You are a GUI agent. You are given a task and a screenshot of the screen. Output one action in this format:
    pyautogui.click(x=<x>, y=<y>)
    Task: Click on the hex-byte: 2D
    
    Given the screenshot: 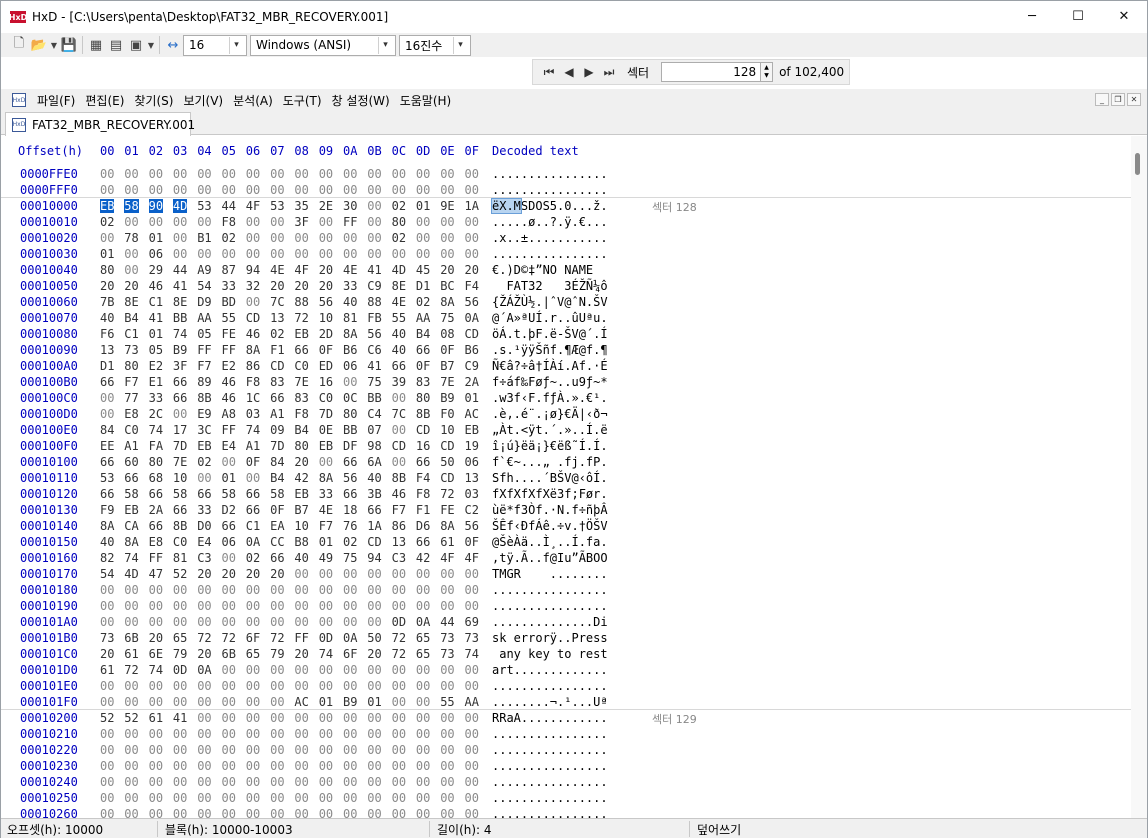 What is the action you would take?
    pyautogui.click(x=326, y=334)
    